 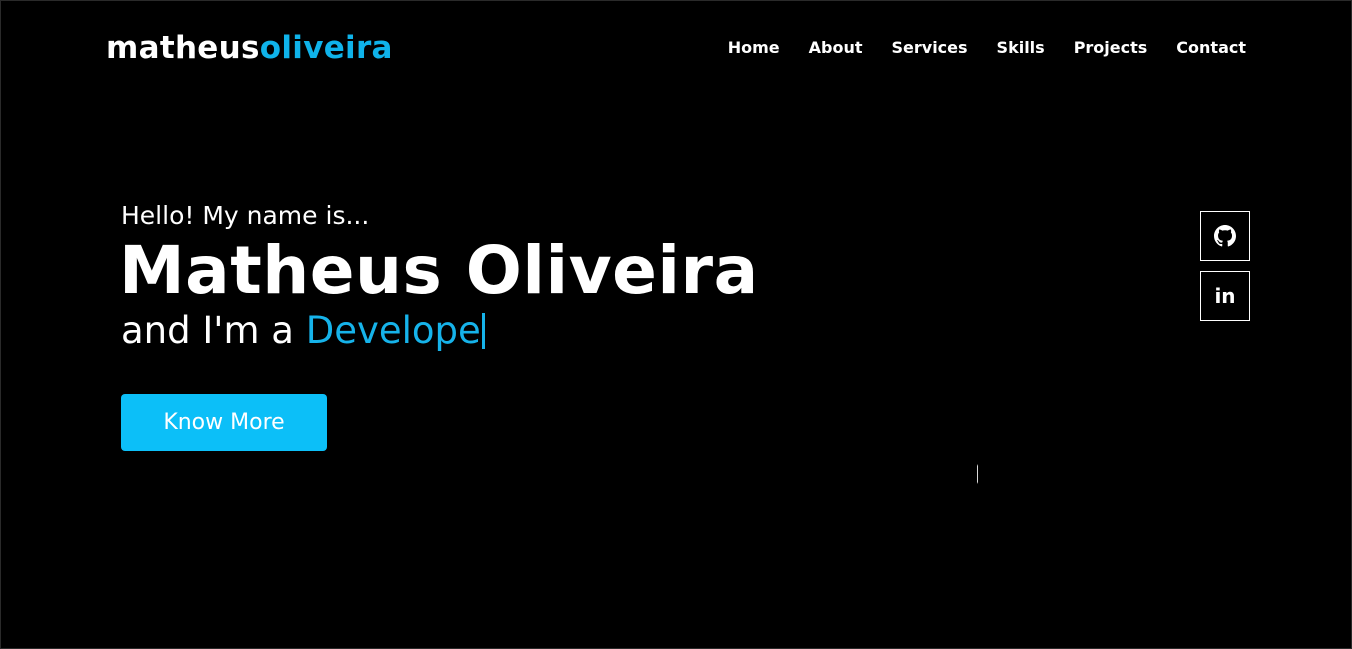 What do you see at coordinates (213, 330) in the screenshot?
I see `role-prefix: and I'm a` at bounding box center [213, 330].